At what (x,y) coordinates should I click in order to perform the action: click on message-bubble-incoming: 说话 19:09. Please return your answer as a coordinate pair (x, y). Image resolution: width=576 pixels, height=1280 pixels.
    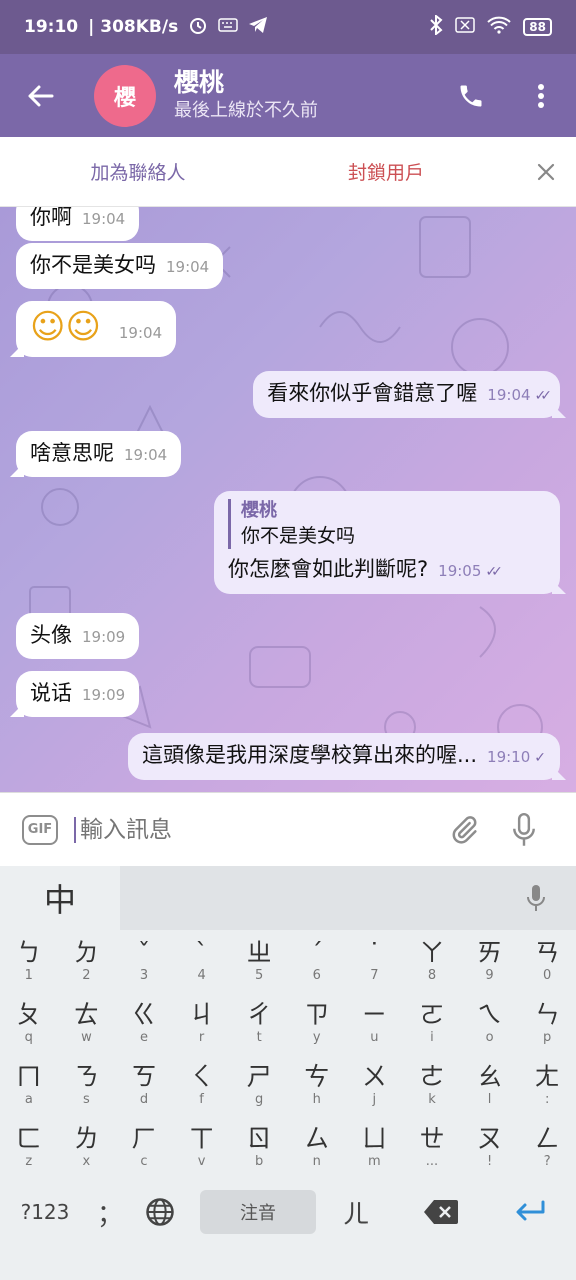
    Looking at the image, I should click on (78, 694).